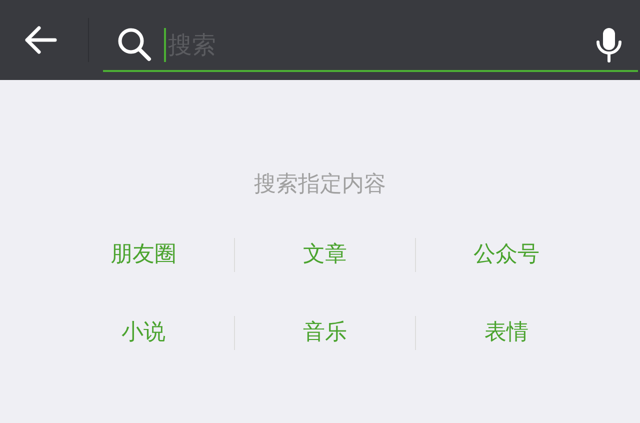  Describe the element at coordinates (325, 255) in the screenshot. I see `category-link: 文章` at that location.